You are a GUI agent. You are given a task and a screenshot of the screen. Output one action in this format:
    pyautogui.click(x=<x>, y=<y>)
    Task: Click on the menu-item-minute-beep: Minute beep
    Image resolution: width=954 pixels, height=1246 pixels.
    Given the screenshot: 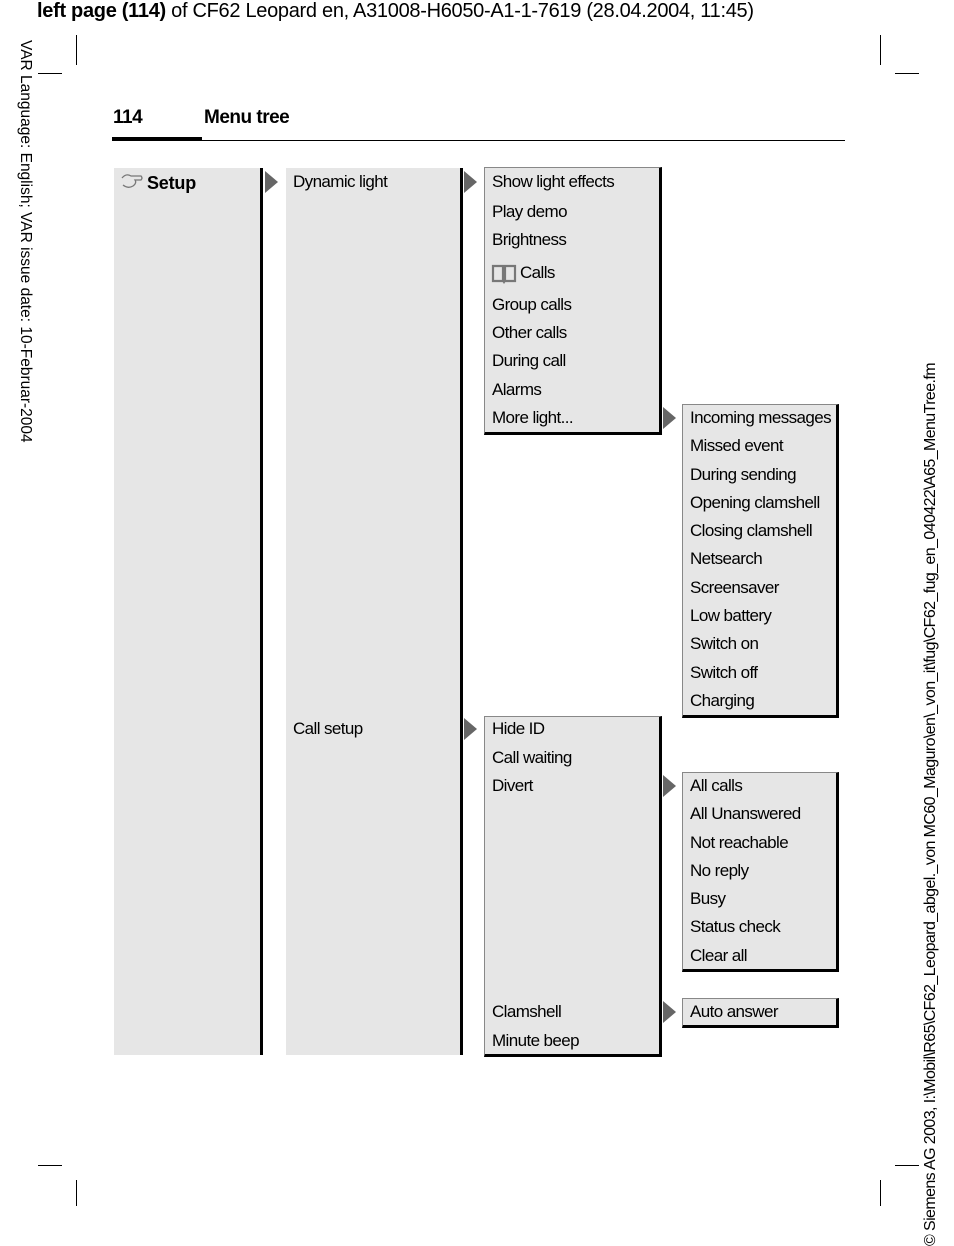 What is the action you would take?
    pyautogui.click(x=536, y=1041)
    